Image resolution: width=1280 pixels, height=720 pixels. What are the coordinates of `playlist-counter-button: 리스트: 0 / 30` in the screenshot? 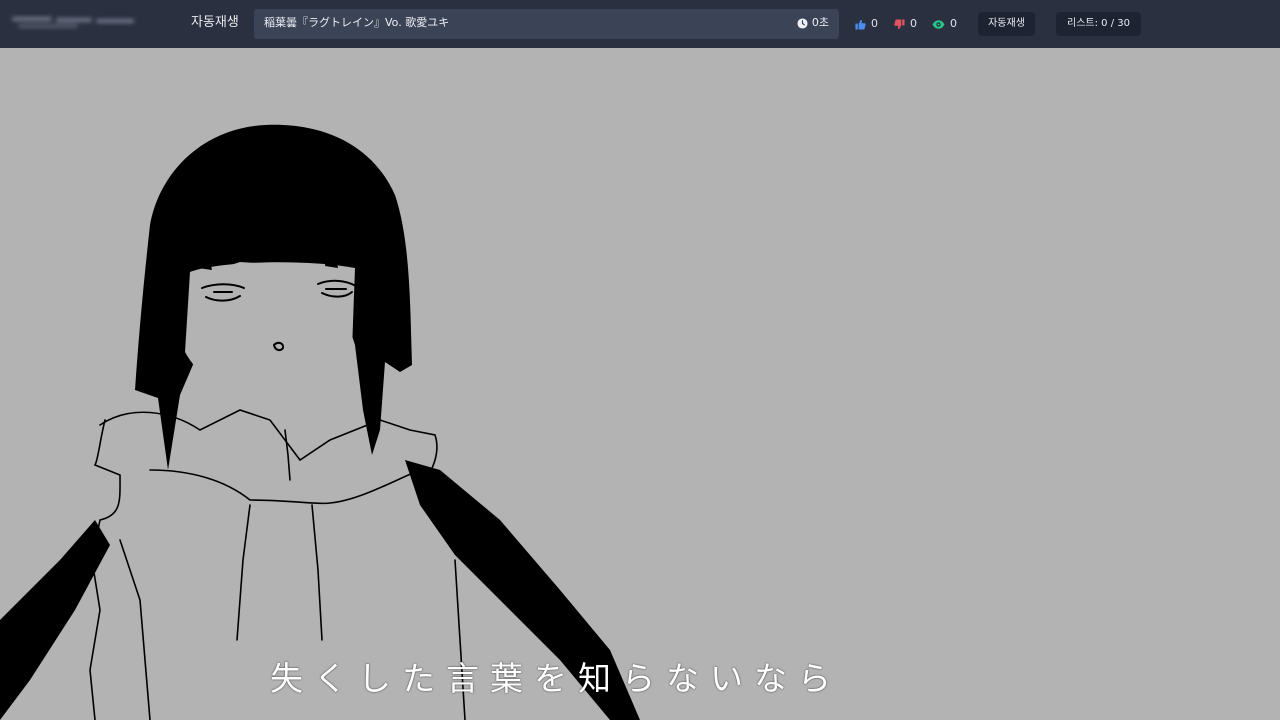 It's located at (1098, 24).